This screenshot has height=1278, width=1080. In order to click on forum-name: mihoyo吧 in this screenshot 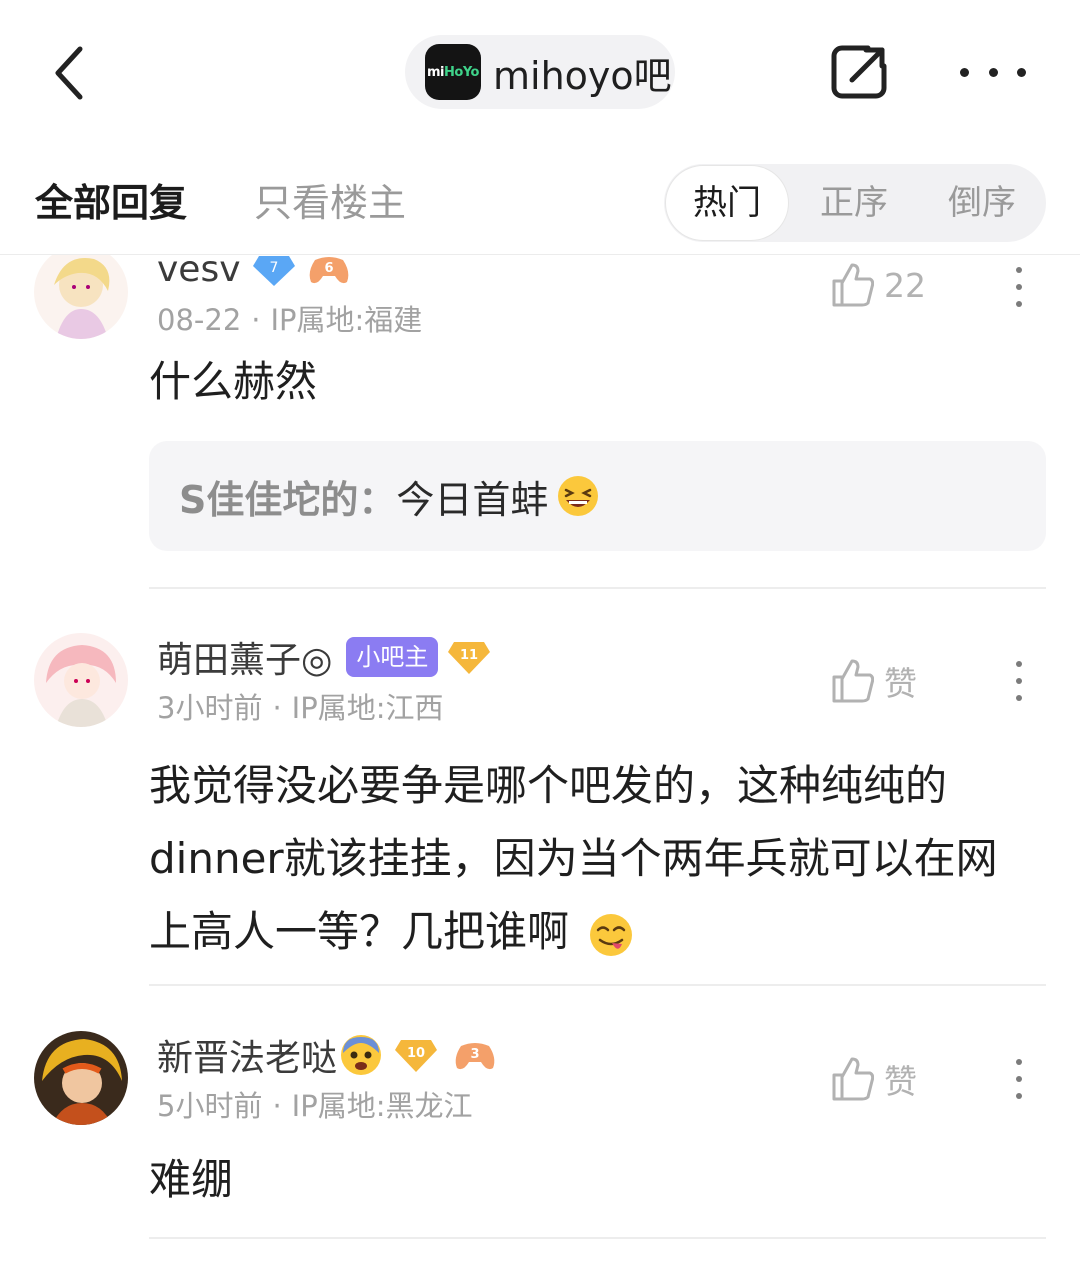, I will do `click(582, 75)`.